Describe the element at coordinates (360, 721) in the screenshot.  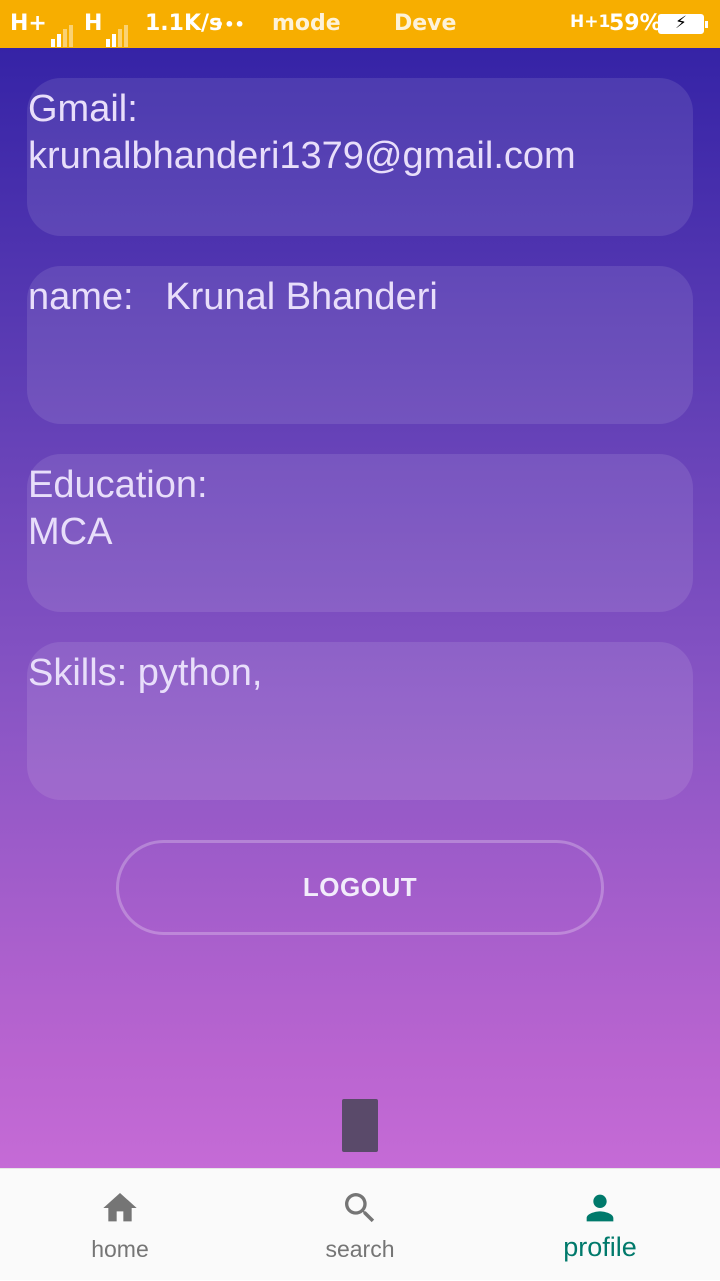
I see `skills-card: Skills: python,` at that location.